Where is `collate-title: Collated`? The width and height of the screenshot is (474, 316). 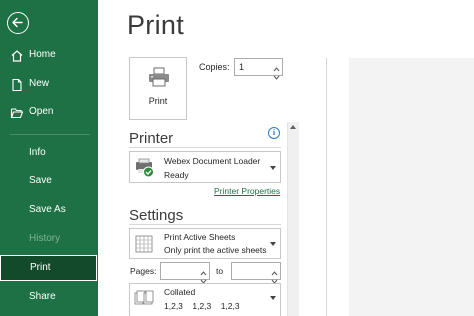 collate-title: Collated is located at coordinates (180, 292).